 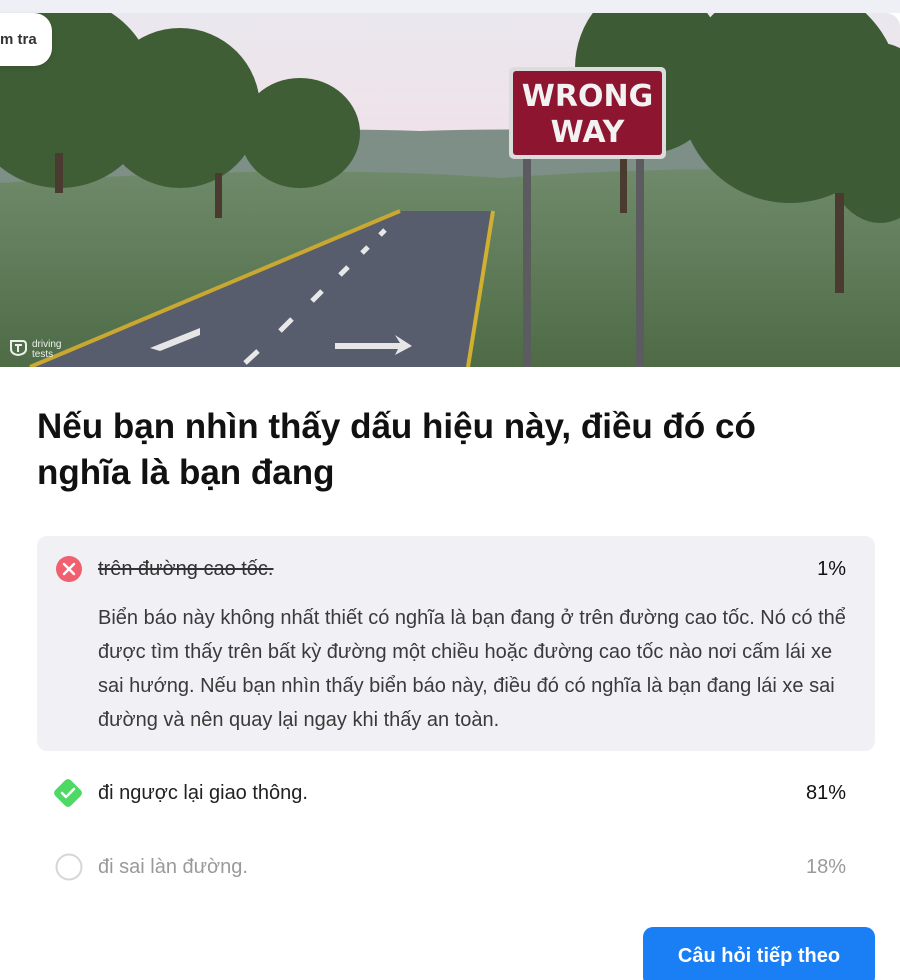 I want to click on answer-option-3: đi sai làn đường. 18%, so click(x=456, y=867).